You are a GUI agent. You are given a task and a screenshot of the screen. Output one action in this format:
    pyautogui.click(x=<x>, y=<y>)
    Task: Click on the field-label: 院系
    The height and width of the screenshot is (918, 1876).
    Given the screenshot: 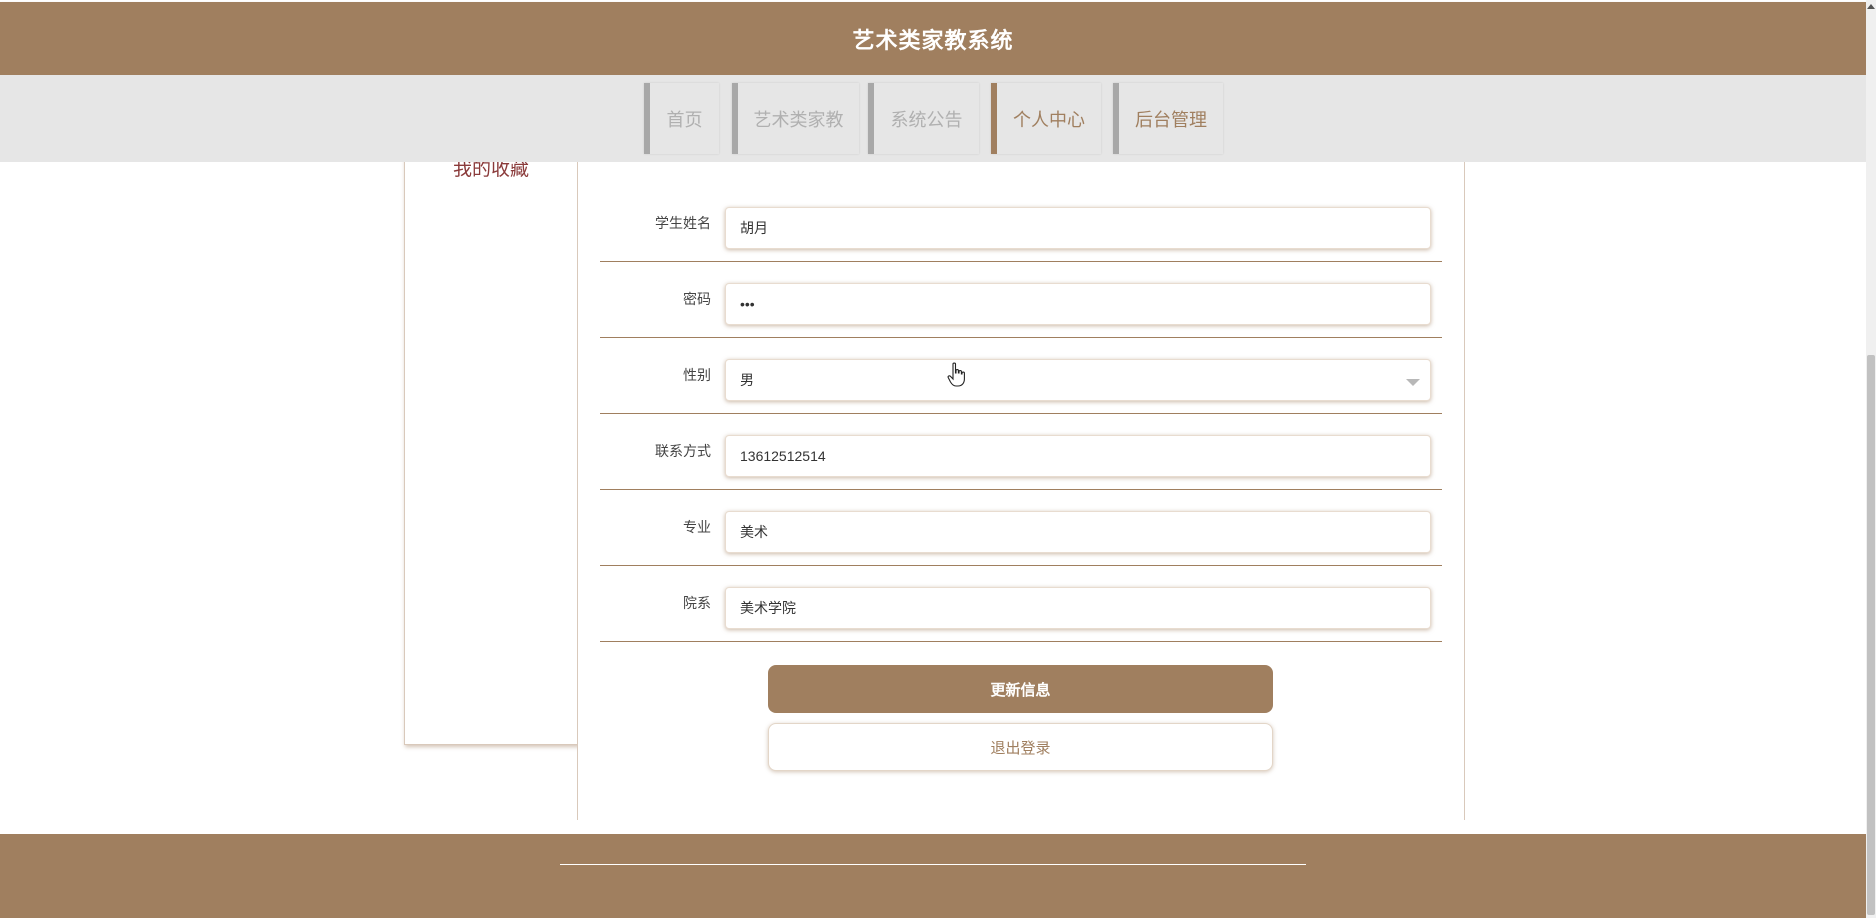 What is the action you would take?
    pyautogui.click(x=697, y=603)
    